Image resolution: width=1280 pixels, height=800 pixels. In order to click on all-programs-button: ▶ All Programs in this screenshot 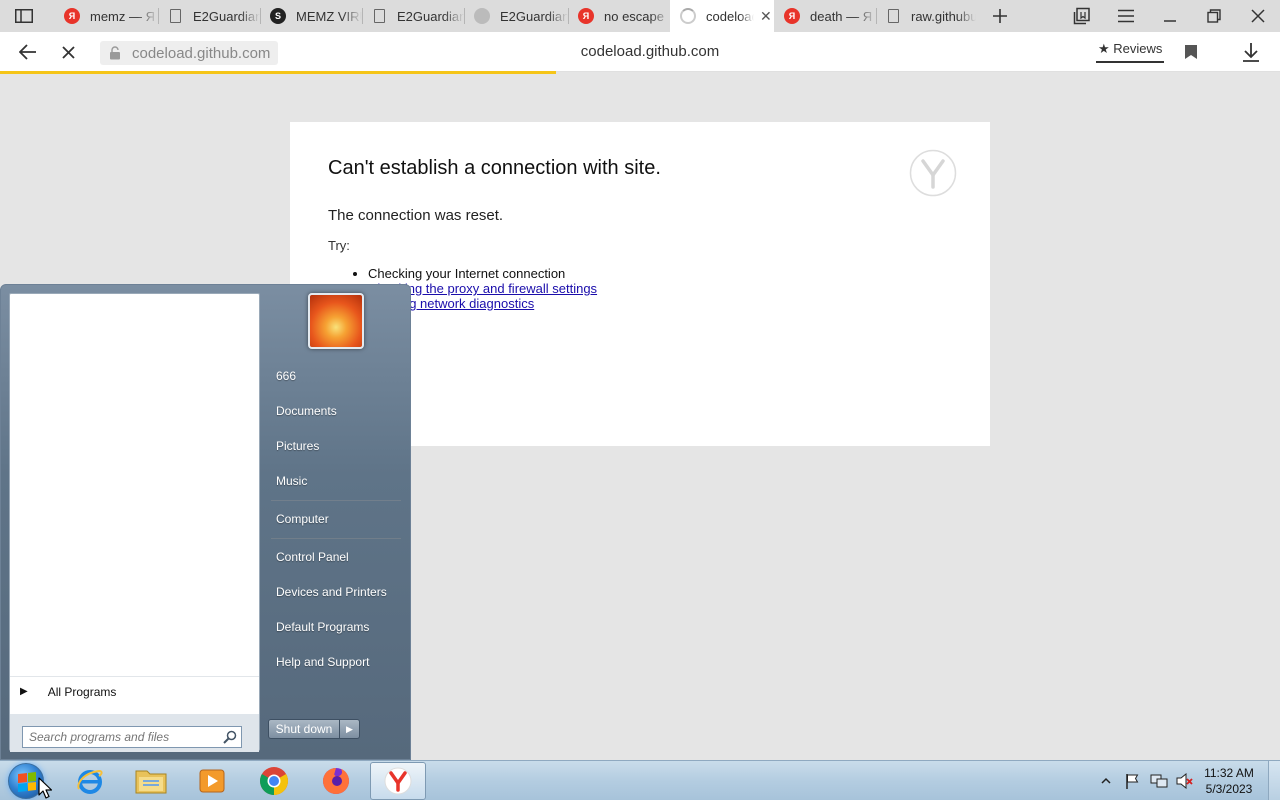, I will do `click(134, 691)`.